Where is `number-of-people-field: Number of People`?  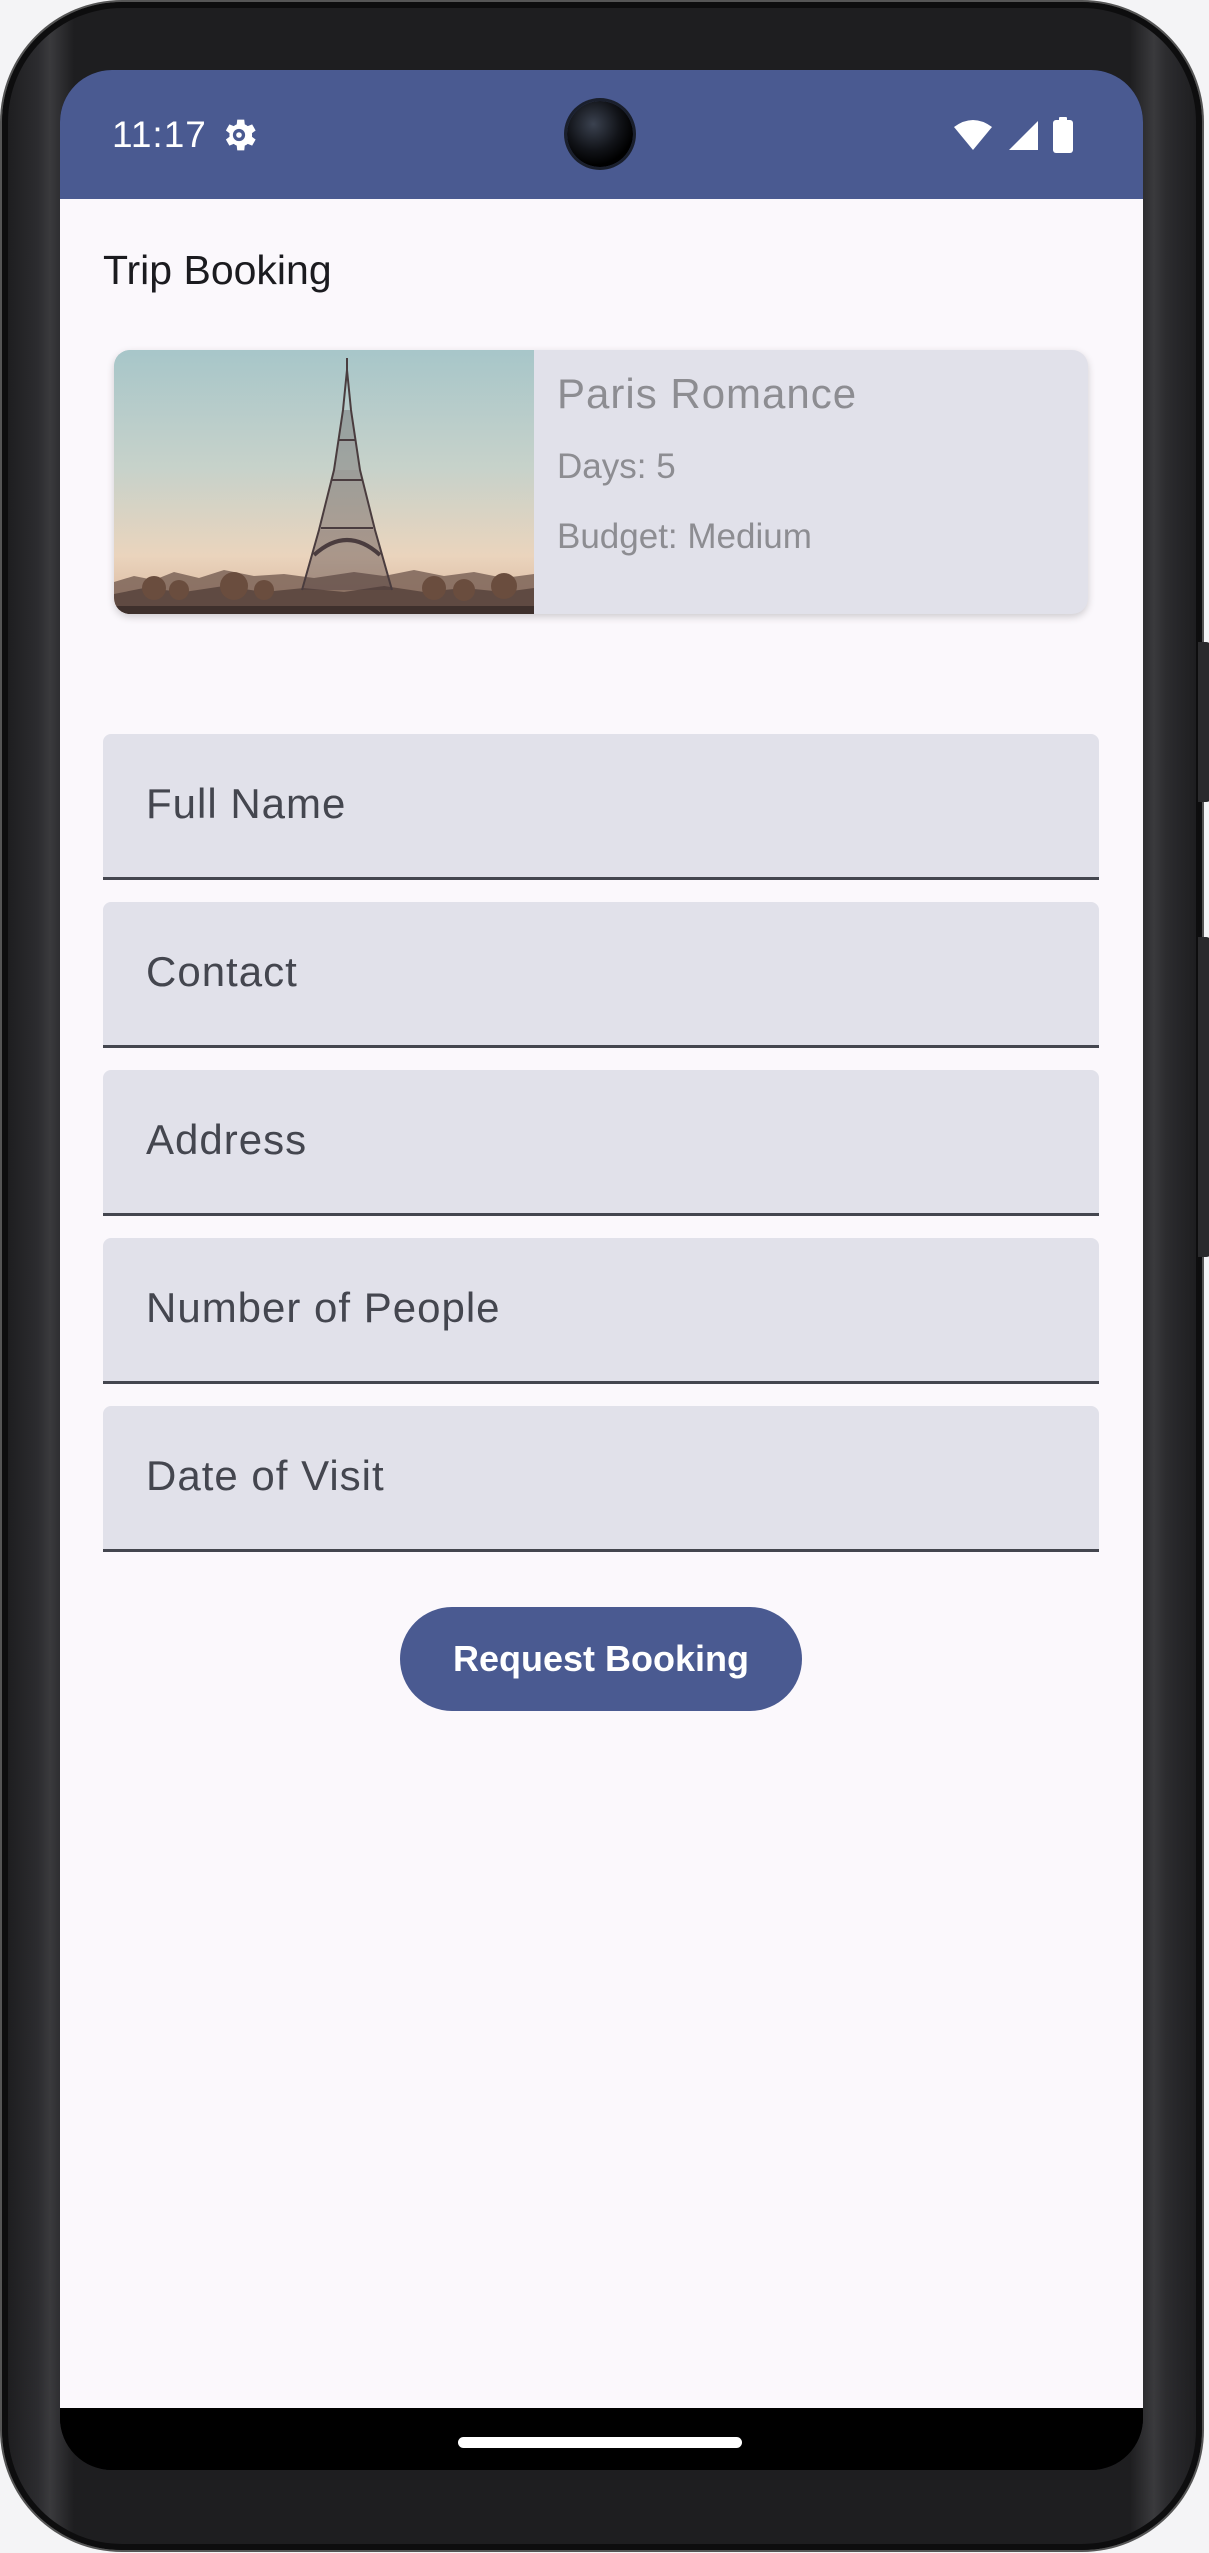 number-of-people-field: Number of People is located at coordinates (601, 1311).